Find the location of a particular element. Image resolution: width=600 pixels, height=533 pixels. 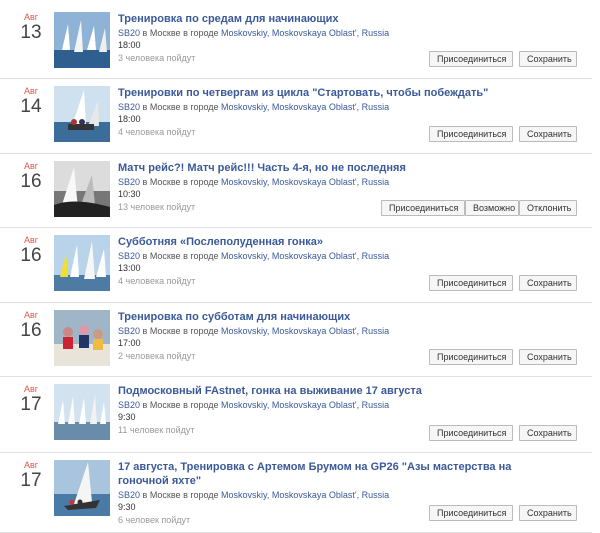

decline-button: Отклонить is located at coordinates (548, 208).